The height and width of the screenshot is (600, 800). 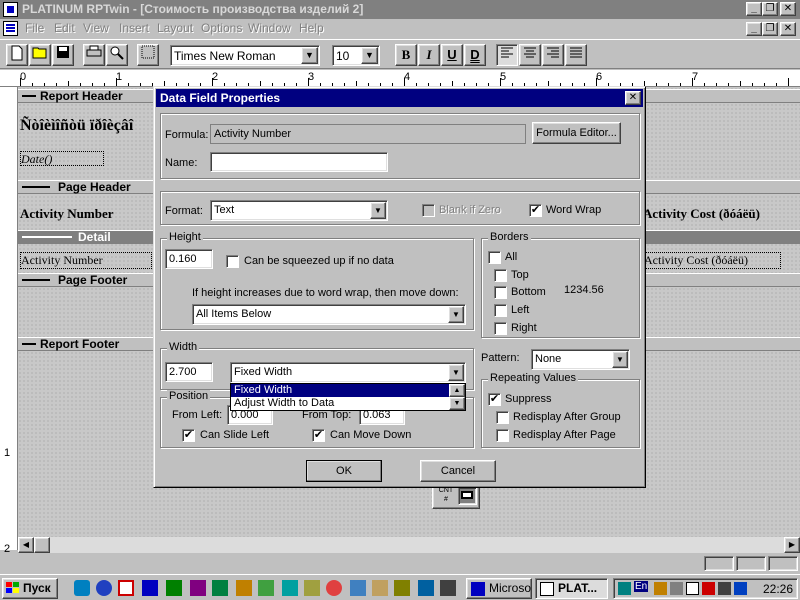 I want to click on activity-cost-header: Activity Cost (ðóáëü), so click(x=701, y=214).